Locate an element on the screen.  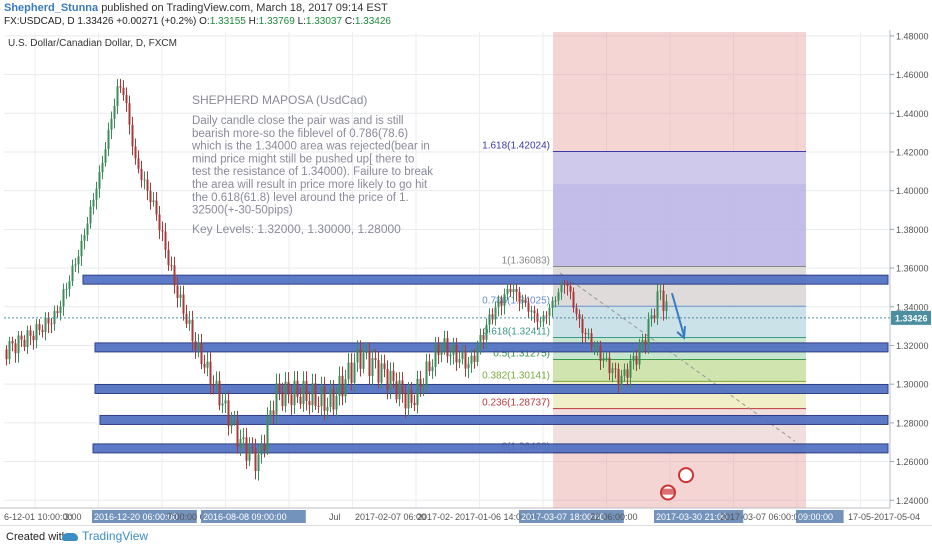
fib-level-label: 0.618(1.32411) is located at coordinates (516, 332).